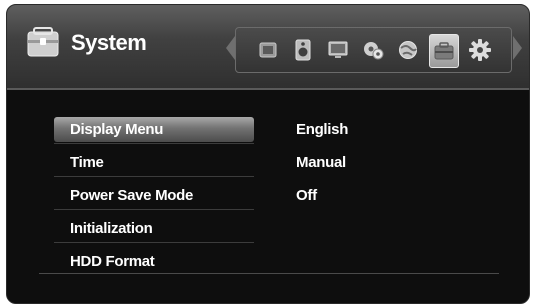 This screenshot has width=534, height=307. I want to click on category-icon-bar, so click(373, 50).